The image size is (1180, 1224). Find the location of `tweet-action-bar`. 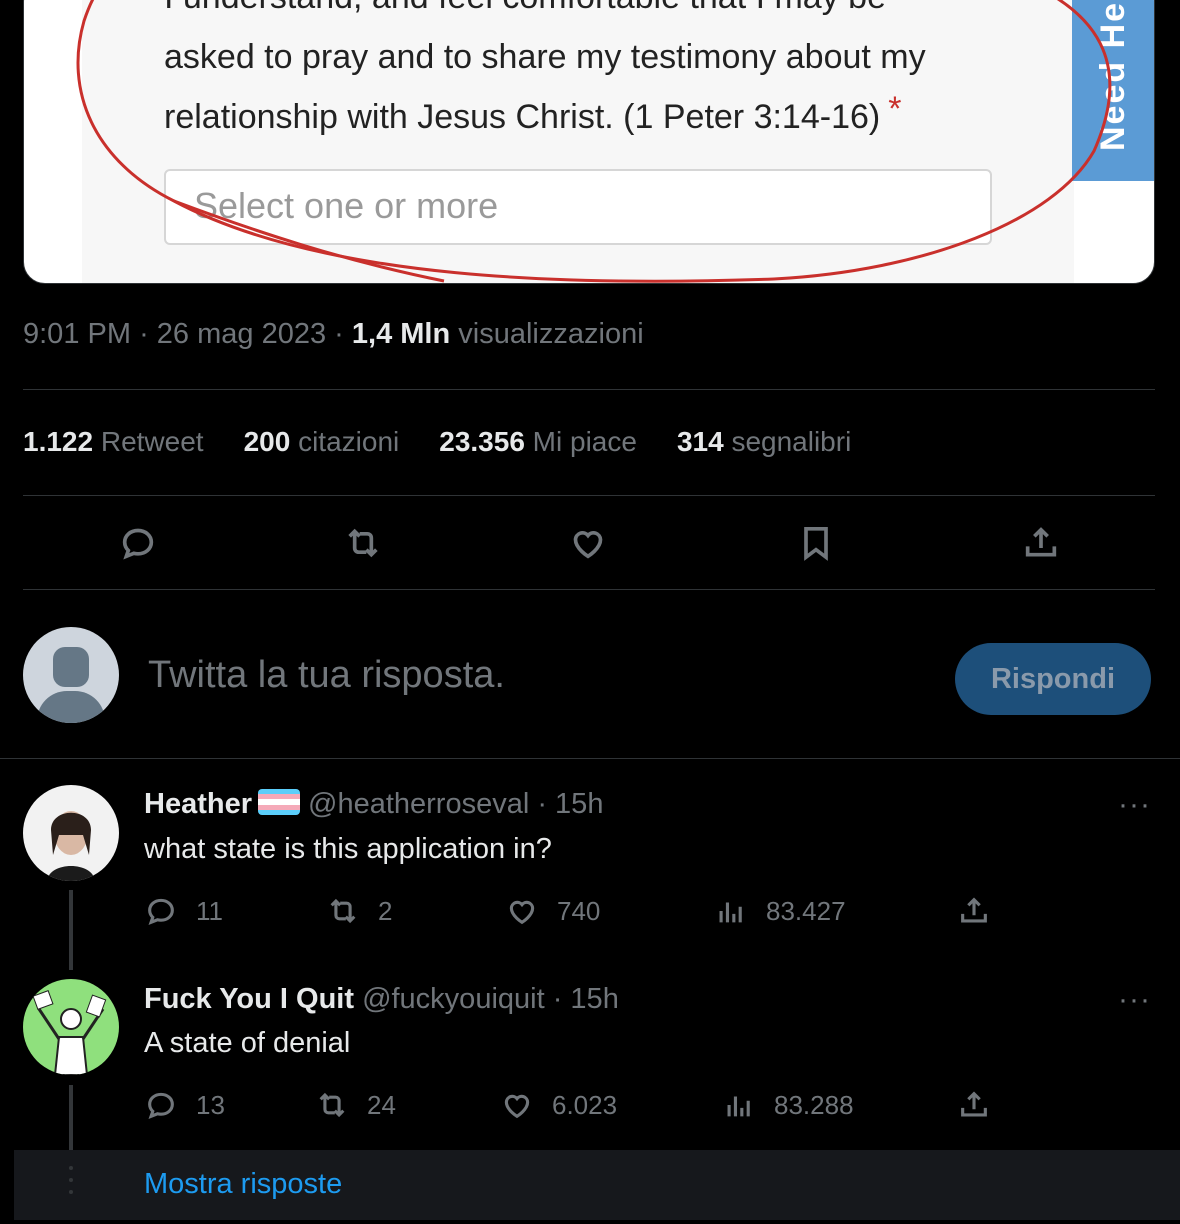

tweet-action-bar is located at coordinates (589, 545).